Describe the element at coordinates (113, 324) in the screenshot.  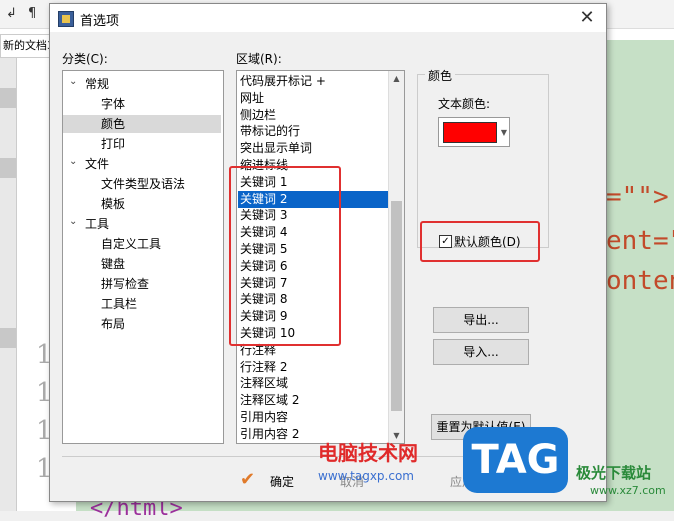
I see `tree-item-label: 布局` at that location.